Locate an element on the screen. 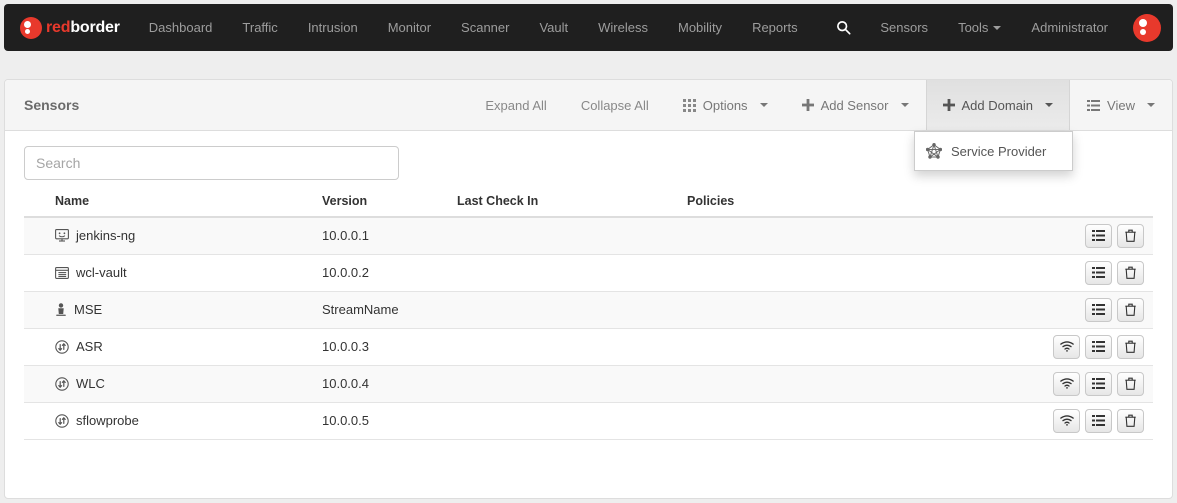 The height and width of the screenshot is (503, 1177). cell-name: ASR is located at coordinates (173, 347).